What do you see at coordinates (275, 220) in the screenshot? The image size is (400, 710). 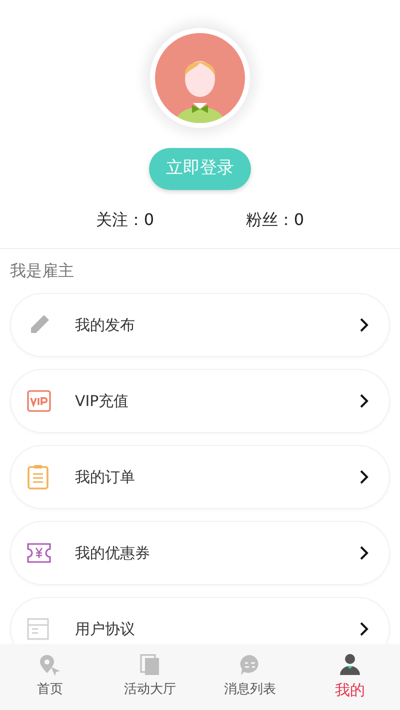 I see `stat-label: 粉丝：0` at bounding box center [275, 220].